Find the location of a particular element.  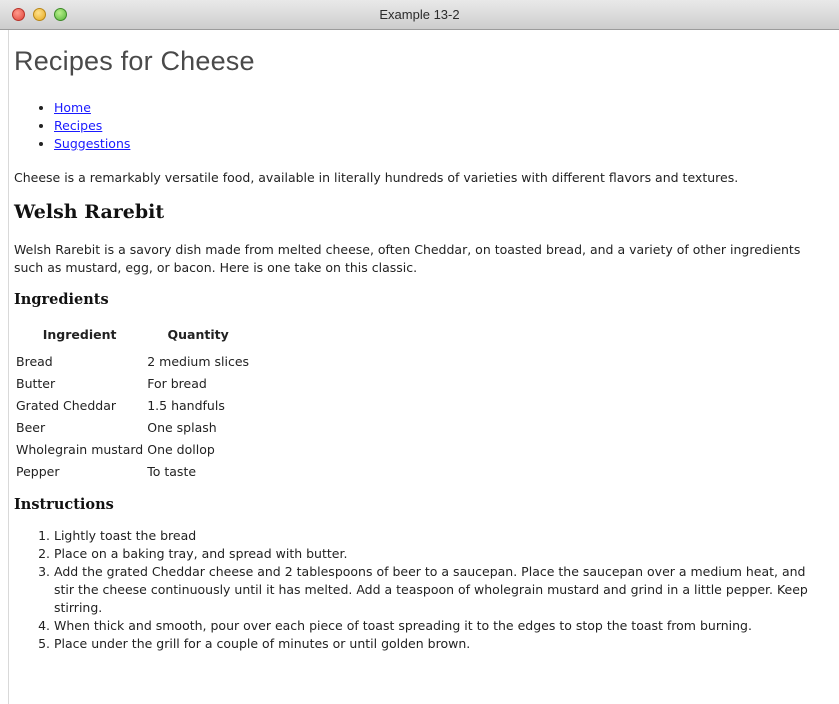

ingredient-cell: Butter is located at coordinates (36, 383).